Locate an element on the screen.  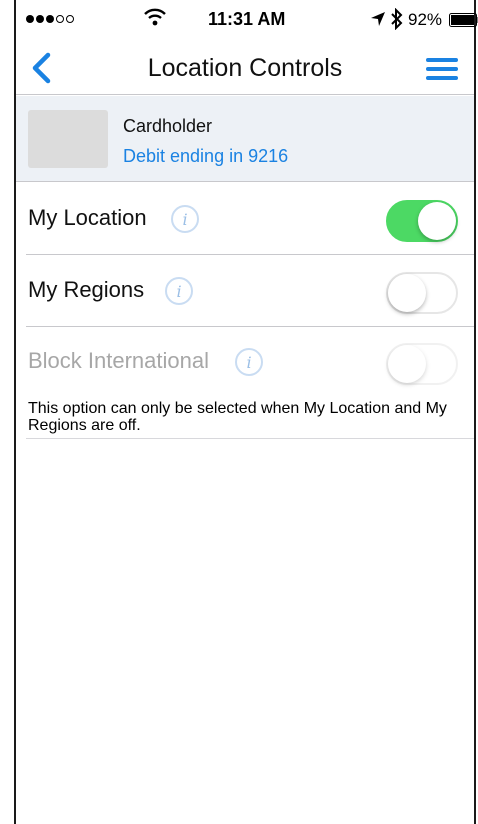
cardholder-name: Cardholder is located at coordinates (168, 126).